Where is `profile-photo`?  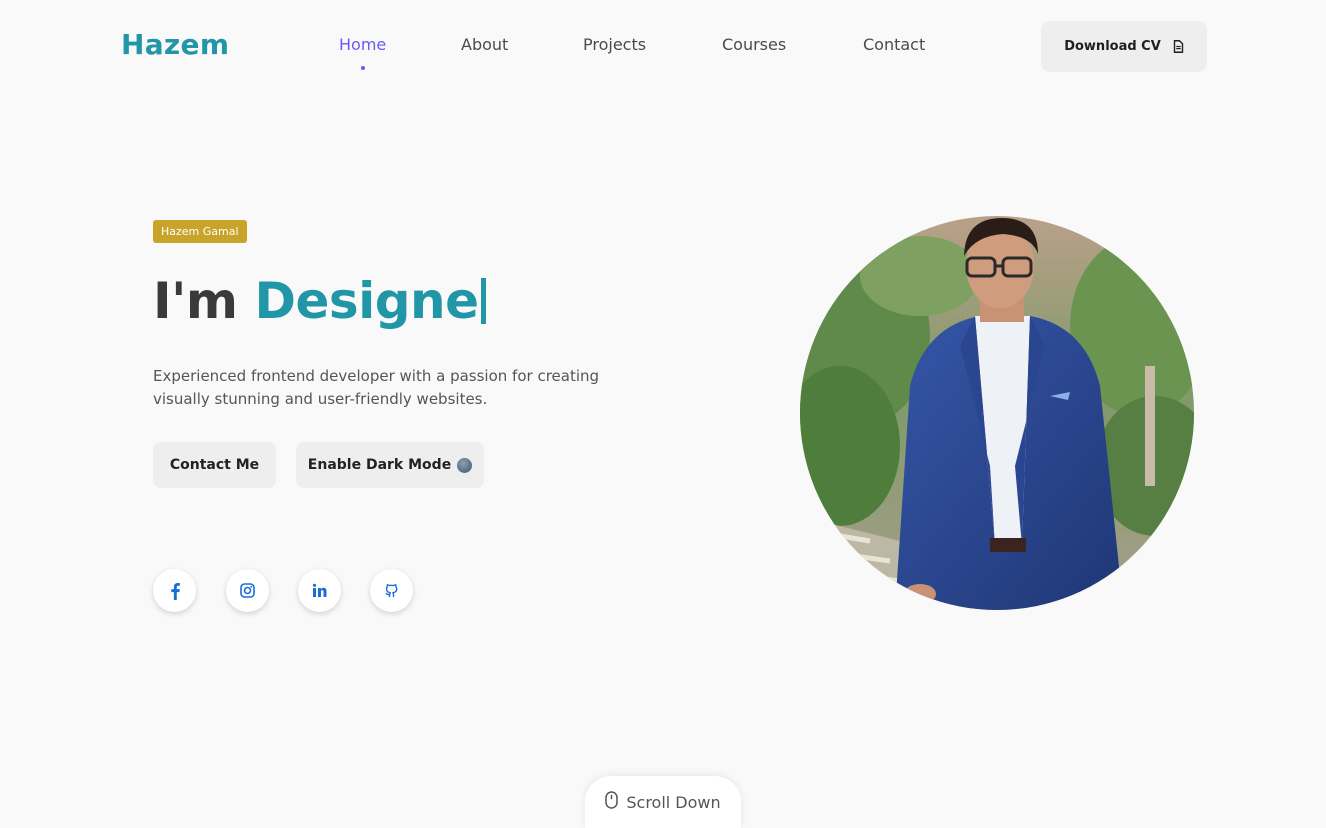 profile-photo is located at coordinates (997, 413).